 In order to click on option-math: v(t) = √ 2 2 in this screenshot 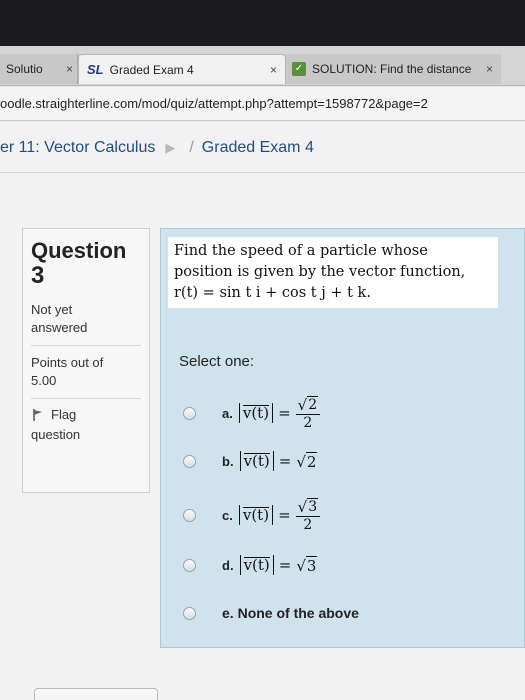, I will do `click(279, 413)`.